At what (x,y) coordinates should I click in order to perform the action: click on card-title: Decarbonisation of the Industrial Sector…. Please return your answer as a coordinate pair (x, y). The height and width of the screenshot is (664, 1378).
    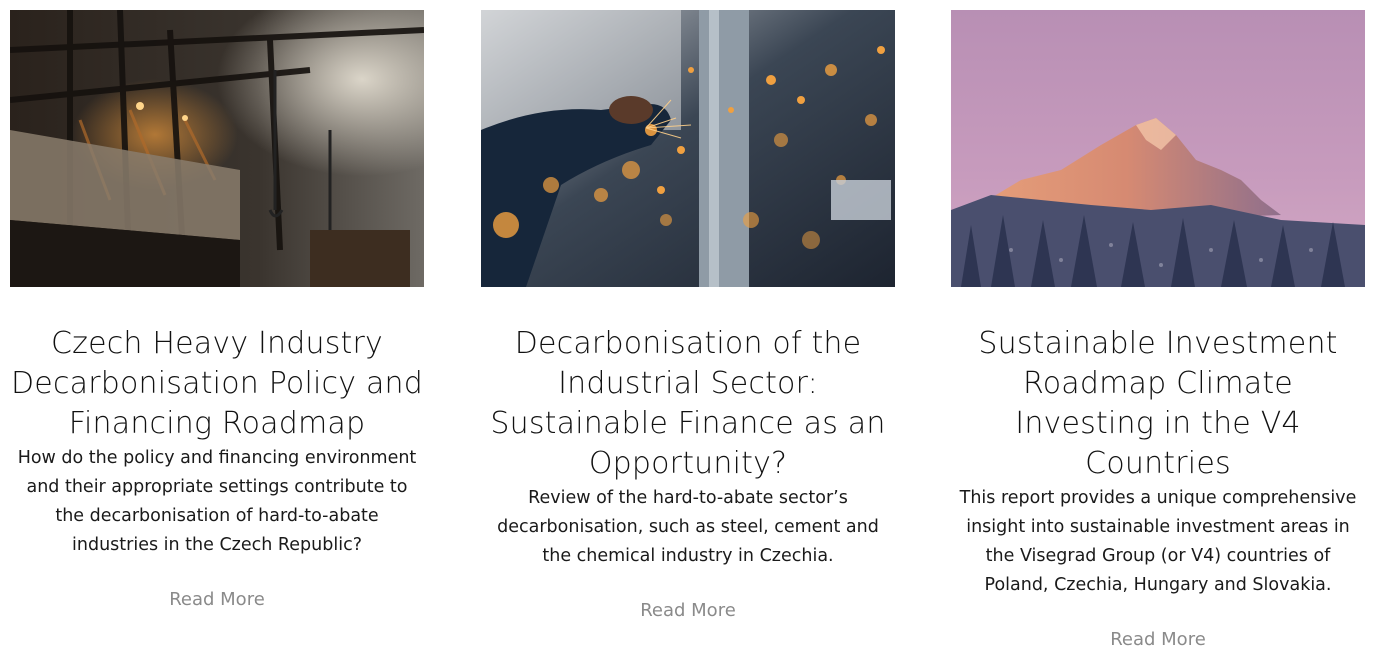
    Looking at the image, I should click on (688, 404).